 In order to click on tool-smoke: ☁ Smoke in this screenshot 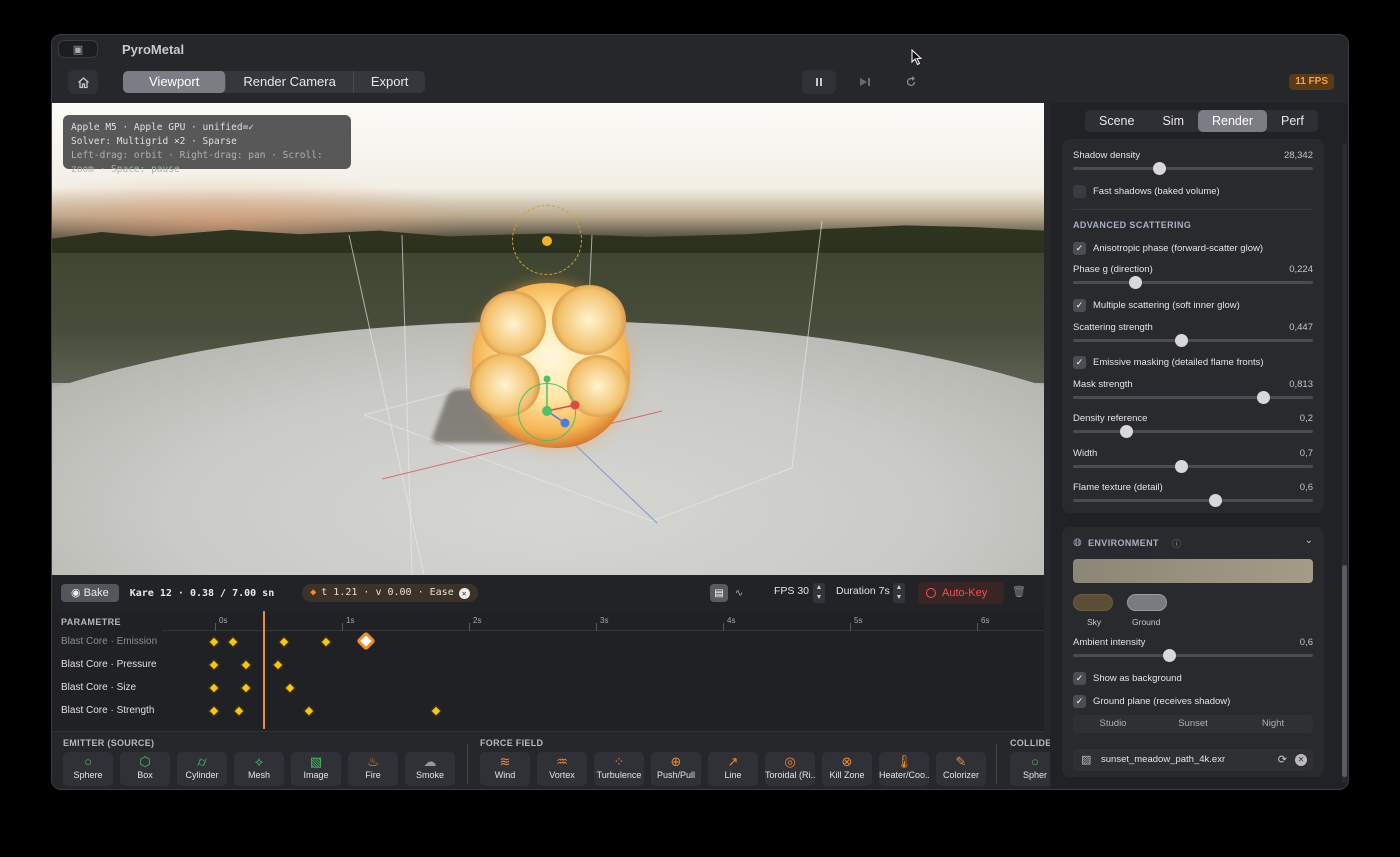, I will do `click(430, 769)`.